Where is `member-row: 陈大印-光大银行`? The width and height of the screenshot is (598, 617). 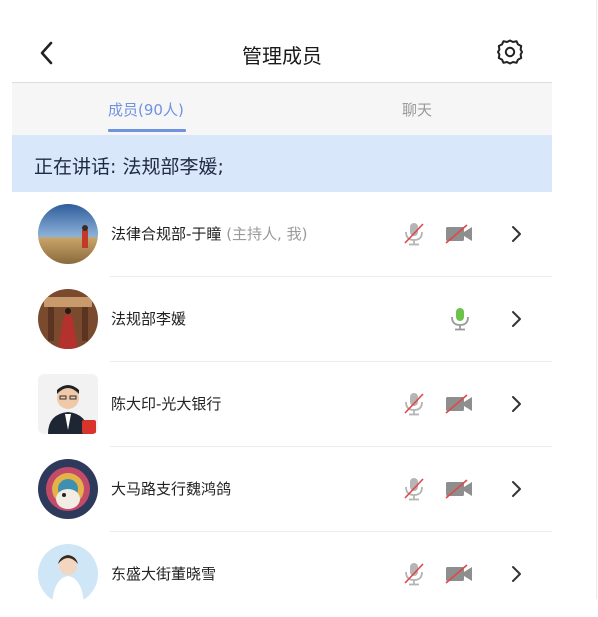 member-row: 陈大印-光大银行 is located at coordinates (282, 404).